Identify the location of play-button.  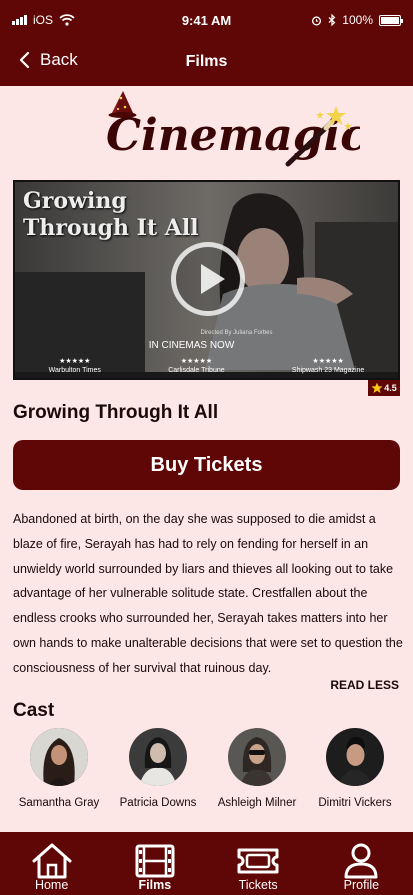
(208, 279).